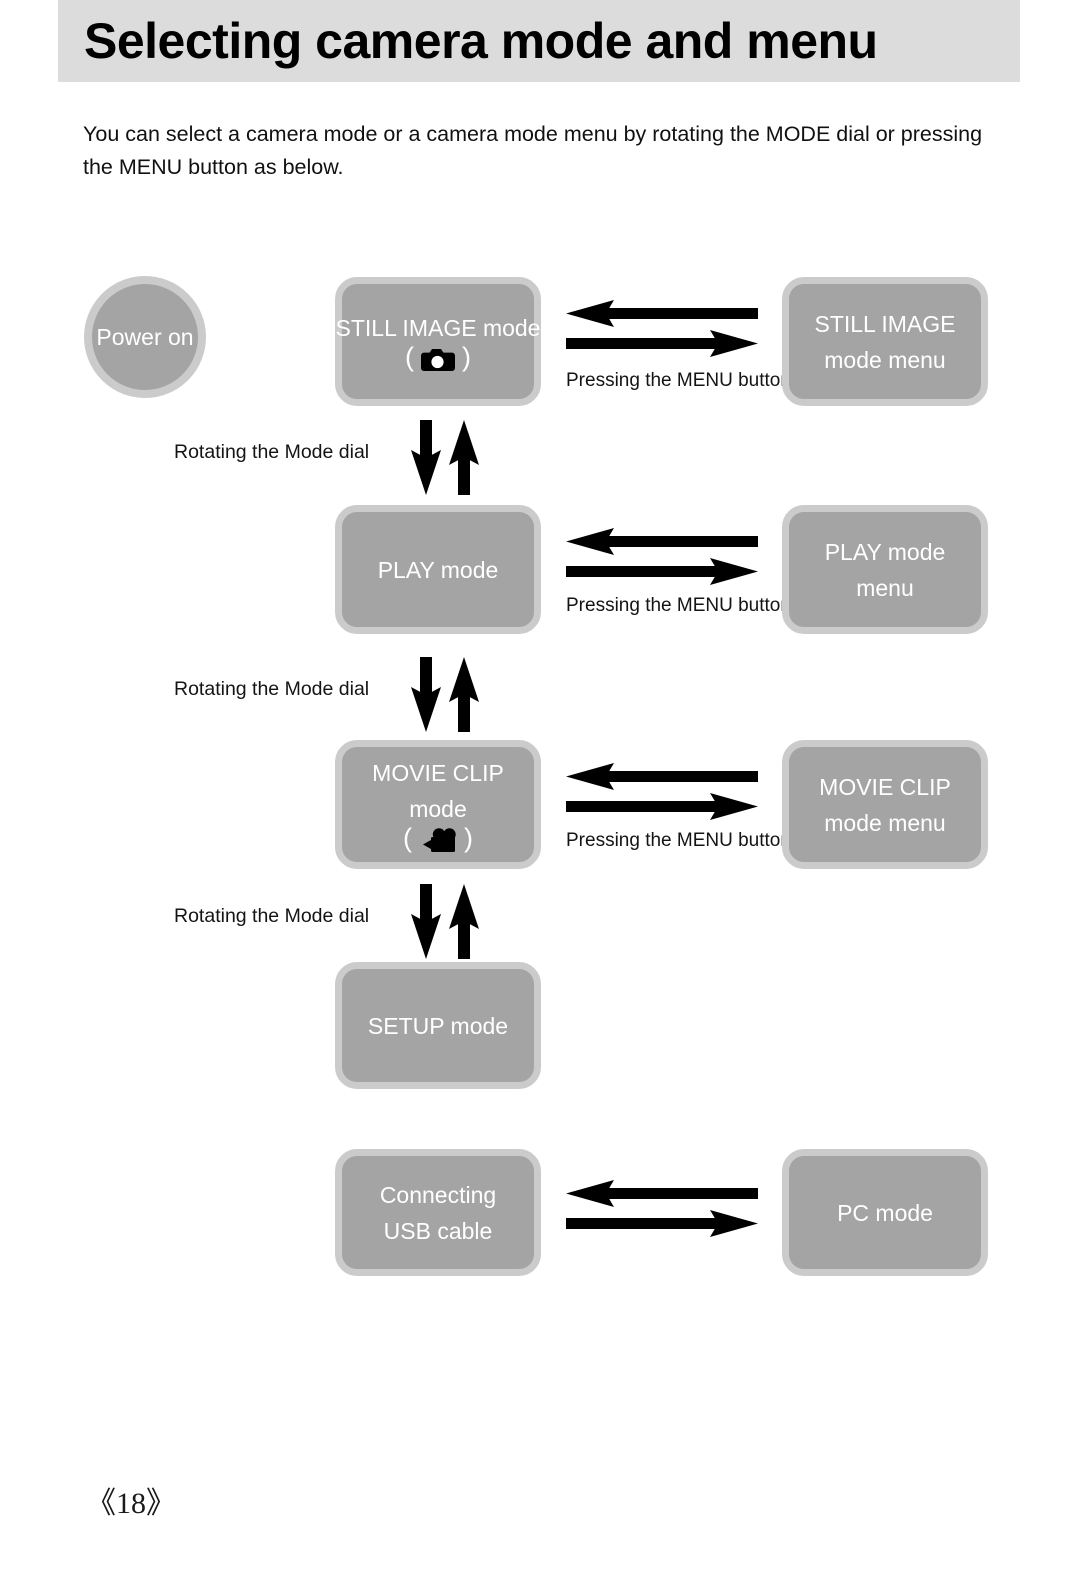 Image resolution: width=1080 pixels, height=1577 pixels. What do you see at coordinates (885, 804) in the screenshot?
I see `movie-clip-mode-menu-box: MOVIE CLIP mode menu` at bounding box center [885, 804].